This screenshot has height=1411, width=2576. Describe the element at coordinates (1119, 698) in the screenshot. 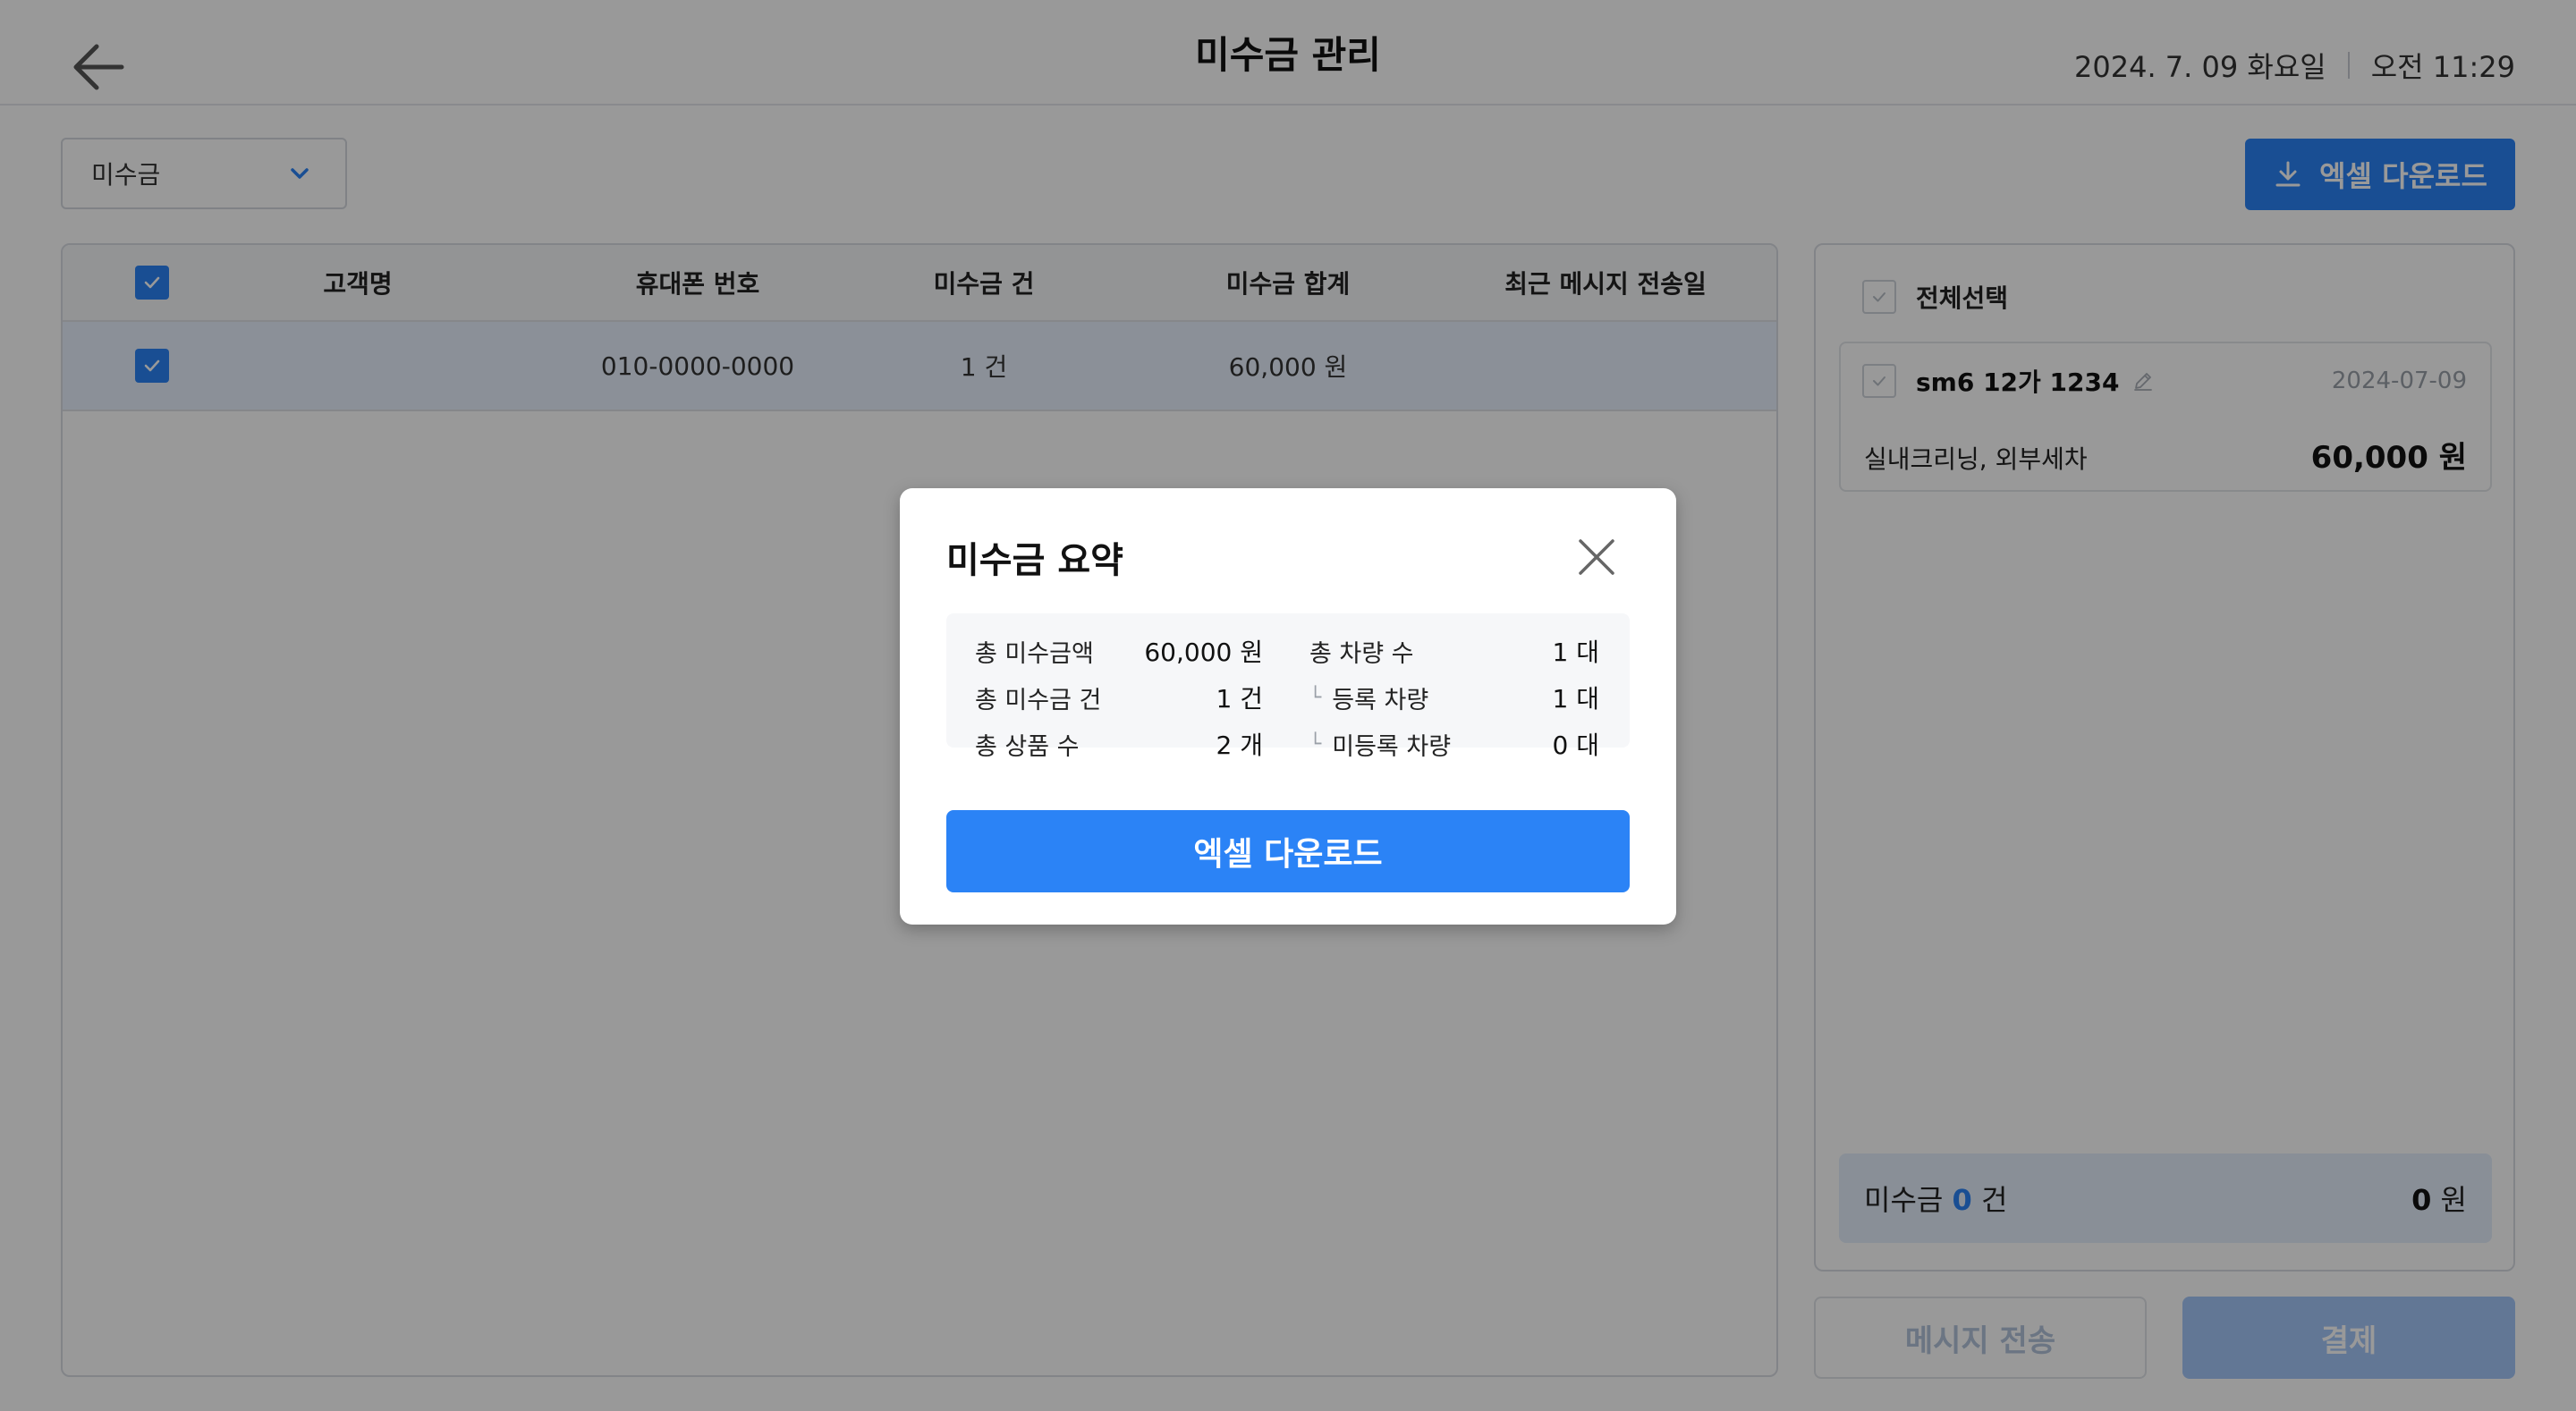

I see `stat-total-count: 총 미수금 건 1 건` at that location.